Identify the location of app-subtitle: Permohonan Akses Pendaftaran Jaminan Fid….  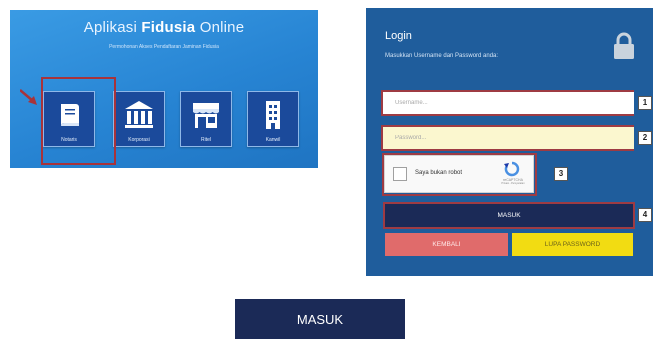
(164, 47).